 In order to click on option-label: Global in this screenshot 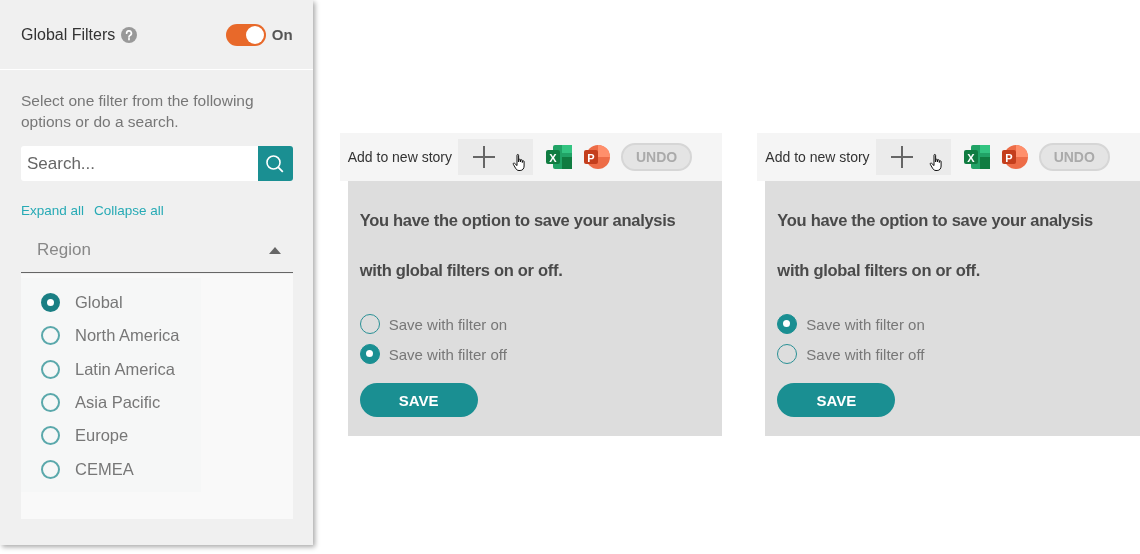, I will do `click(99, 303)`.